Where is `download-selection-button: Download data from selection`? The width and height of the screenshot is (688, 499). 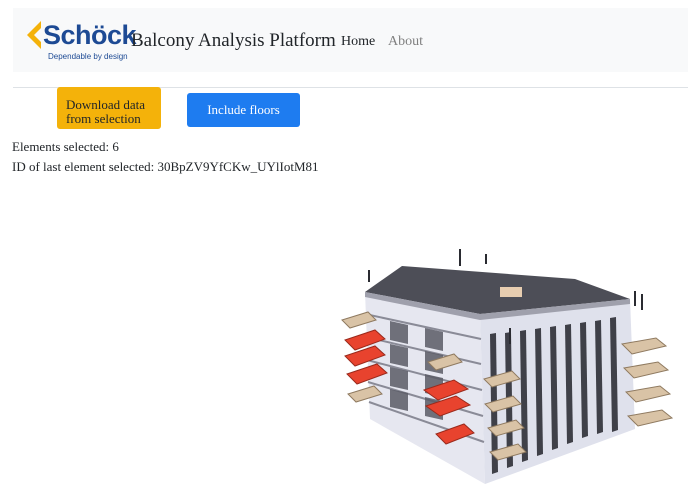
download-selection-button: Download data from selection is located at coordinates (109, 108).